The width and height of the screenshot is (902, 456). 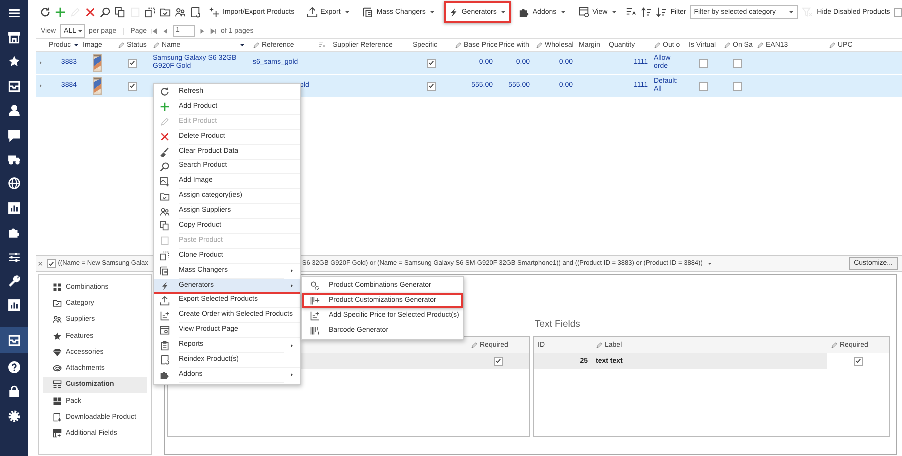 What do you see at coordinates (165, 181) in the screenshot?
I see `image-add-icon` at bounding box center [165, 181].